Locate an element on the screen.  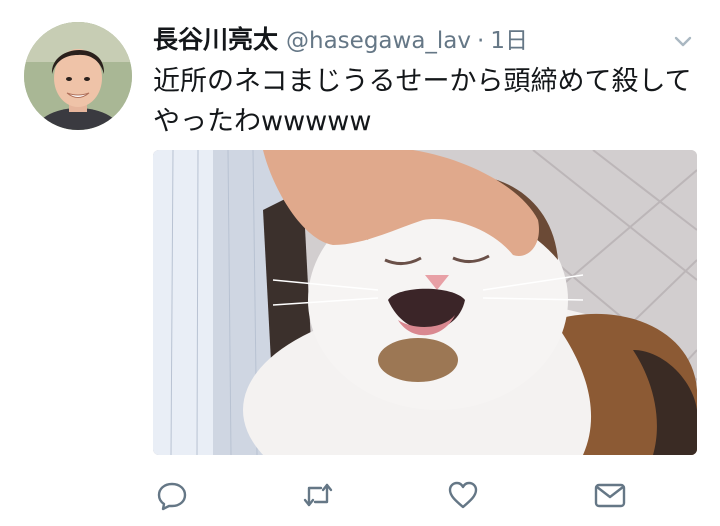
avatar is located at coordinates (78, 76).